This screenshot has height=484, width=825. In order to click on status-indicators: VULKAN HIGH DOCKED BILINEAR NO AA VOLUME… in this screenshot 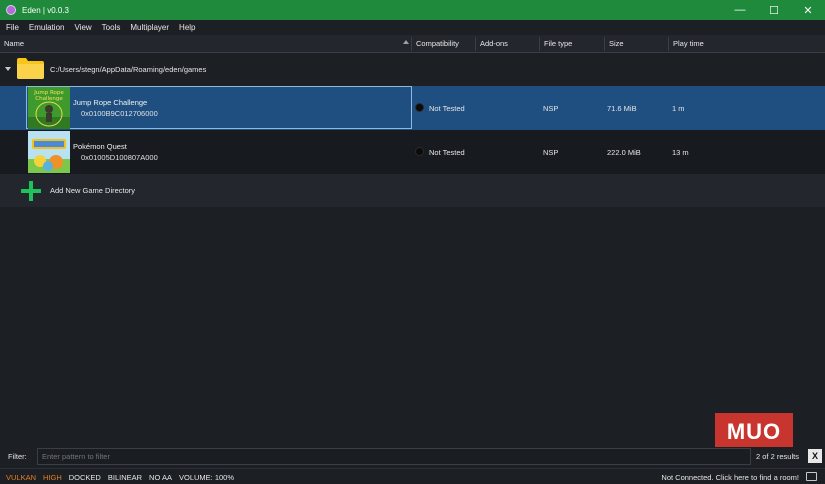, I will do `click(117, 477)`.